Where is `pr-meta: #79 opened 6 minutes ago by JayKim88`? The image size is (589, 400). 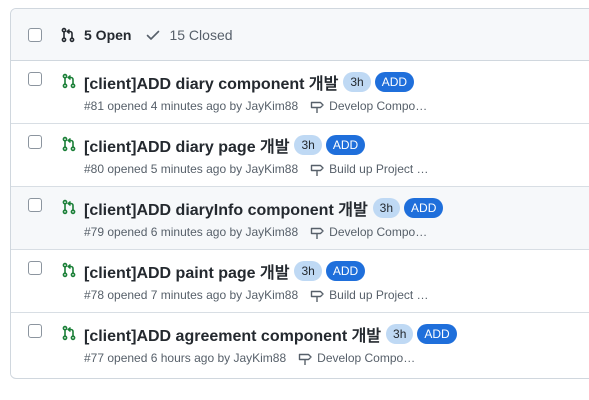 pr-meta: #79 opened 6 minutes ago by JayKim88 is located at coordinates (191, 232).